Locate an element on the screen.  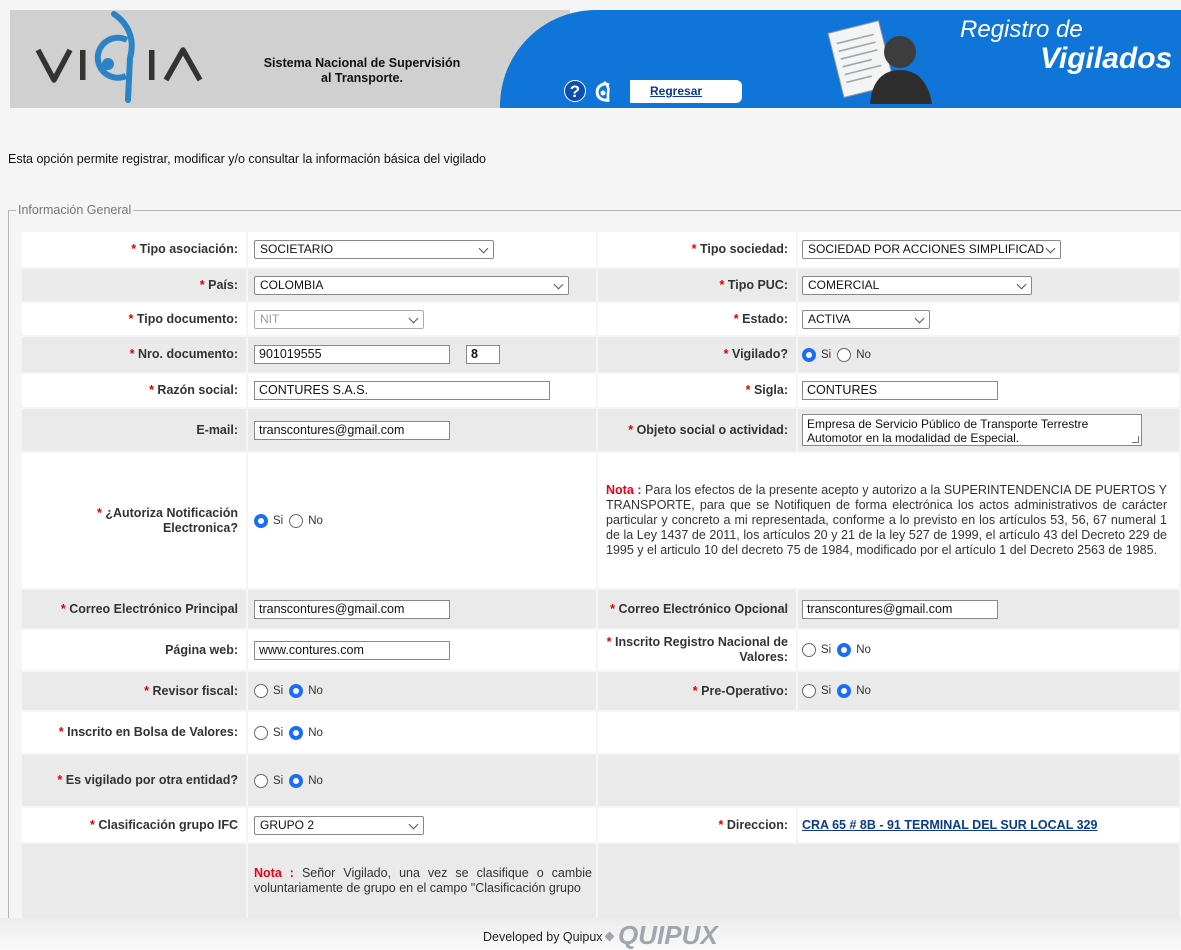
revisor-fiscal-radio-group: Si No is located at coordinates (291, 691).